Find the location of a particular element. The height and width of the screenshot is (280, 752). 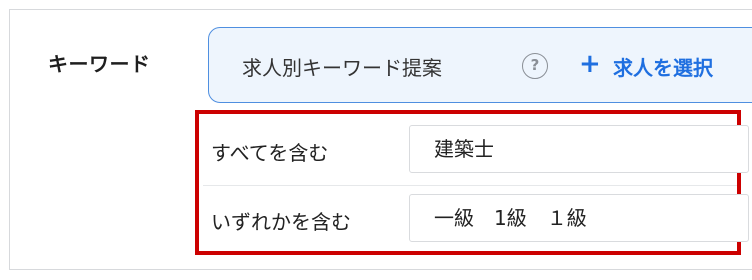

include-all-label: すべてを含む is located at coordinates (270, 153).